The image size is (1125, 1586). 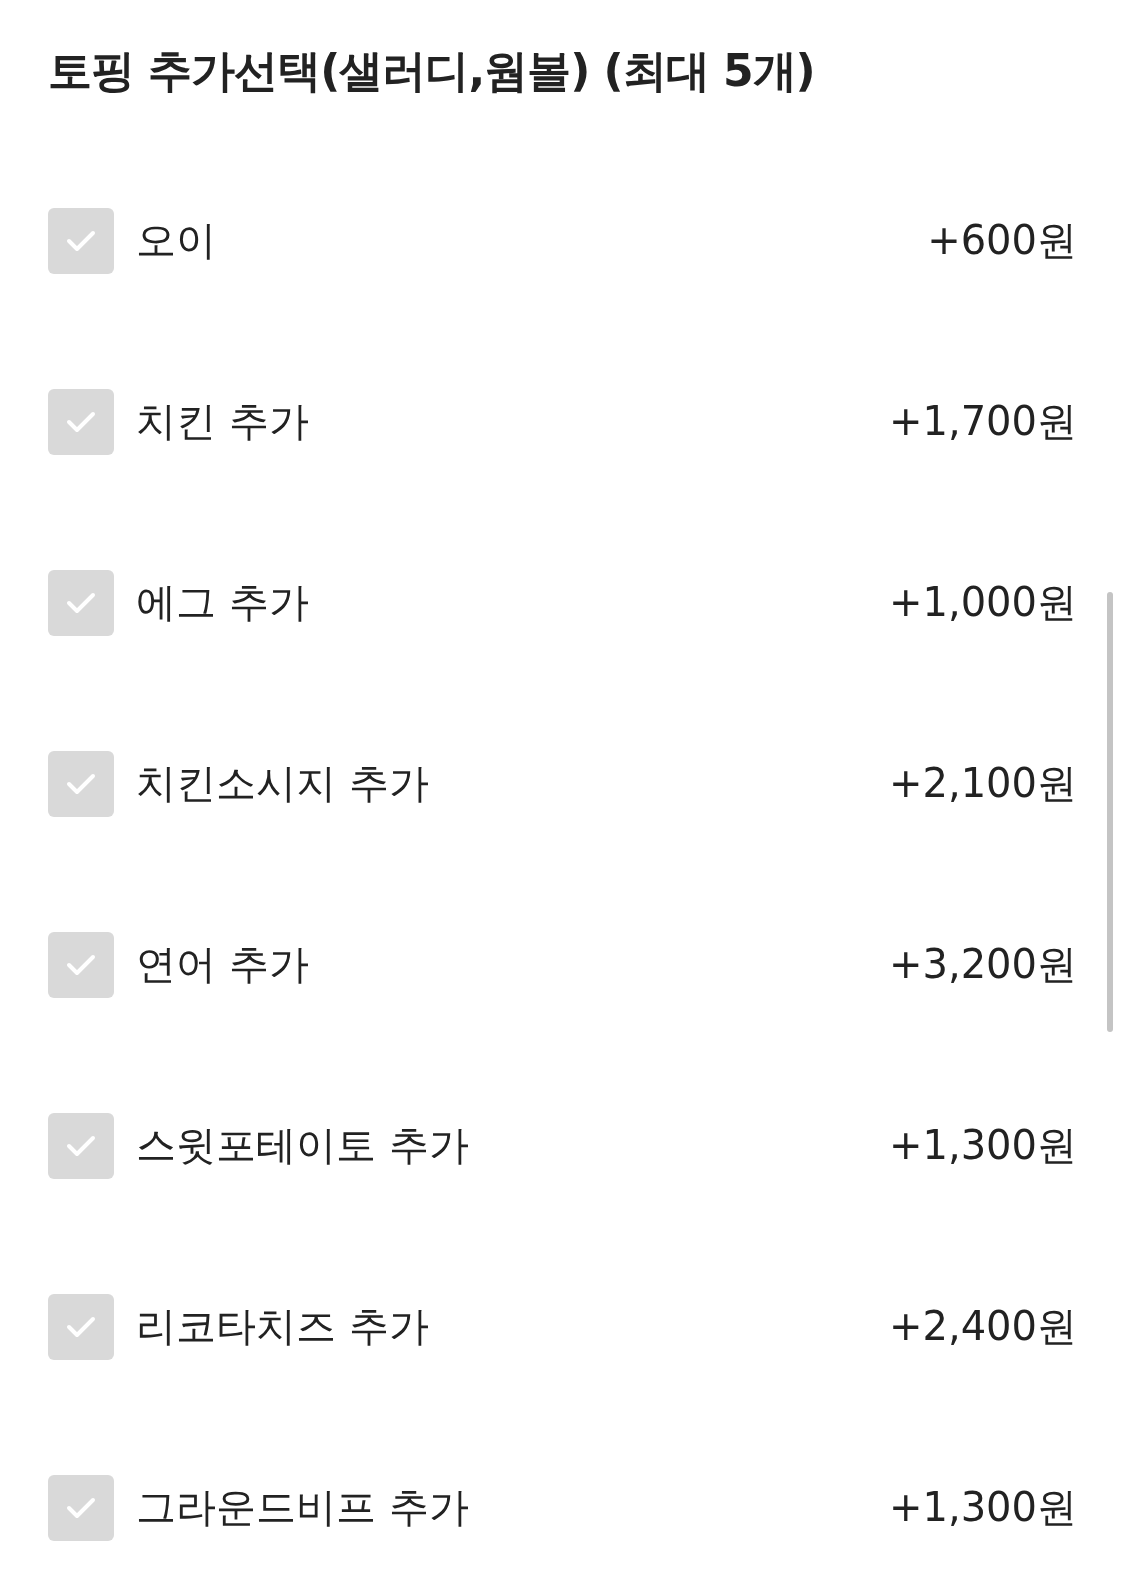 I want to click on option-label: 스윗포테이토 추가, so click(x=303, y=1145).